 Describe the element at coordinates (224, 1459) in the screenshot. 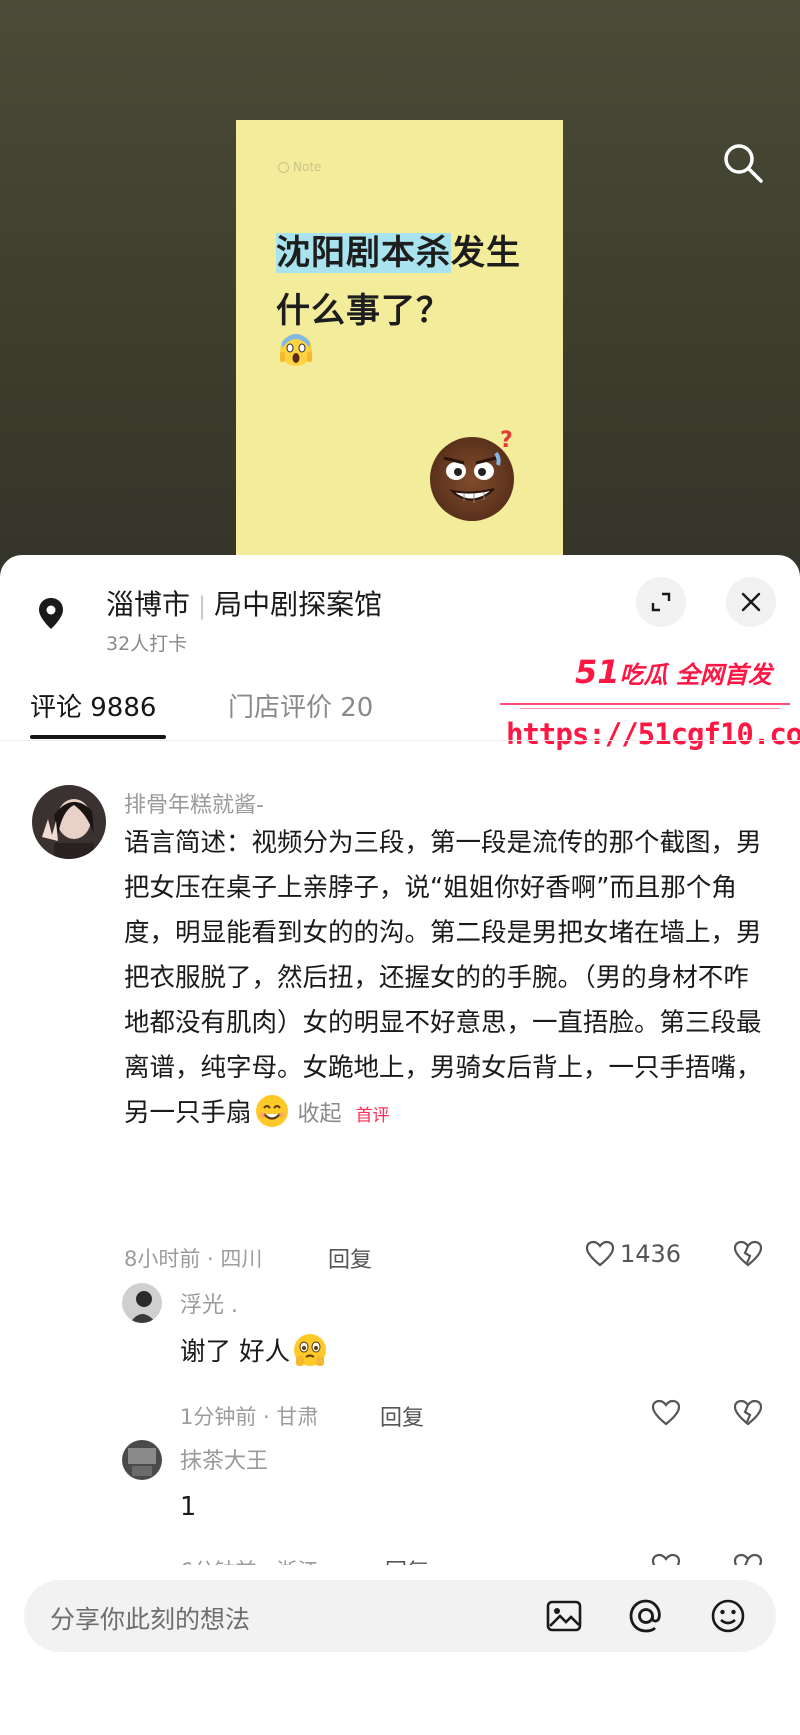

I see `reply-username: 抹茶大王` at that location.